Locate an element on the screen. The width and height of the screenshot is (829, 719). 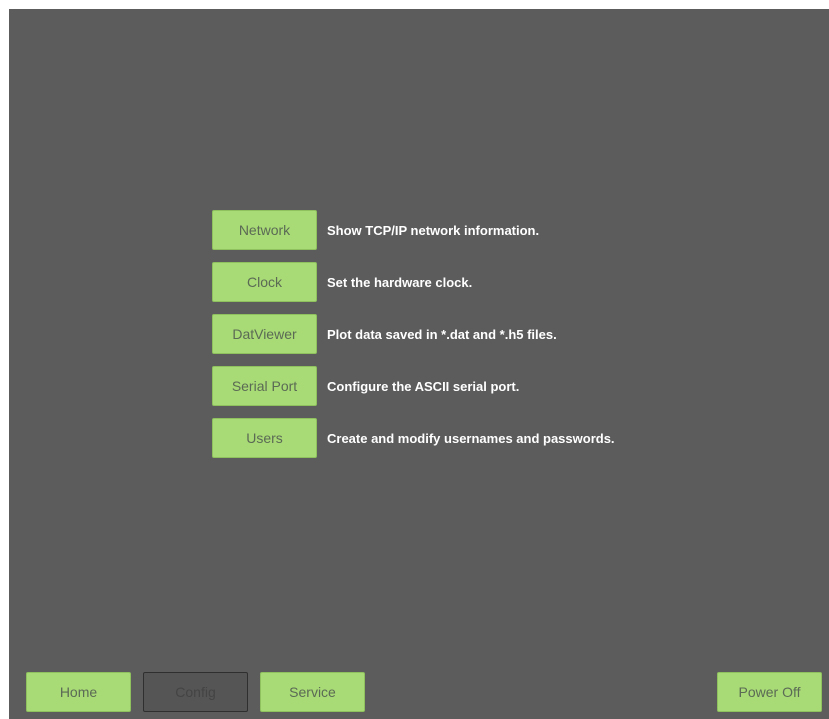
network-description: Show TCP/IP network information. is located at coordinates (433, 230).